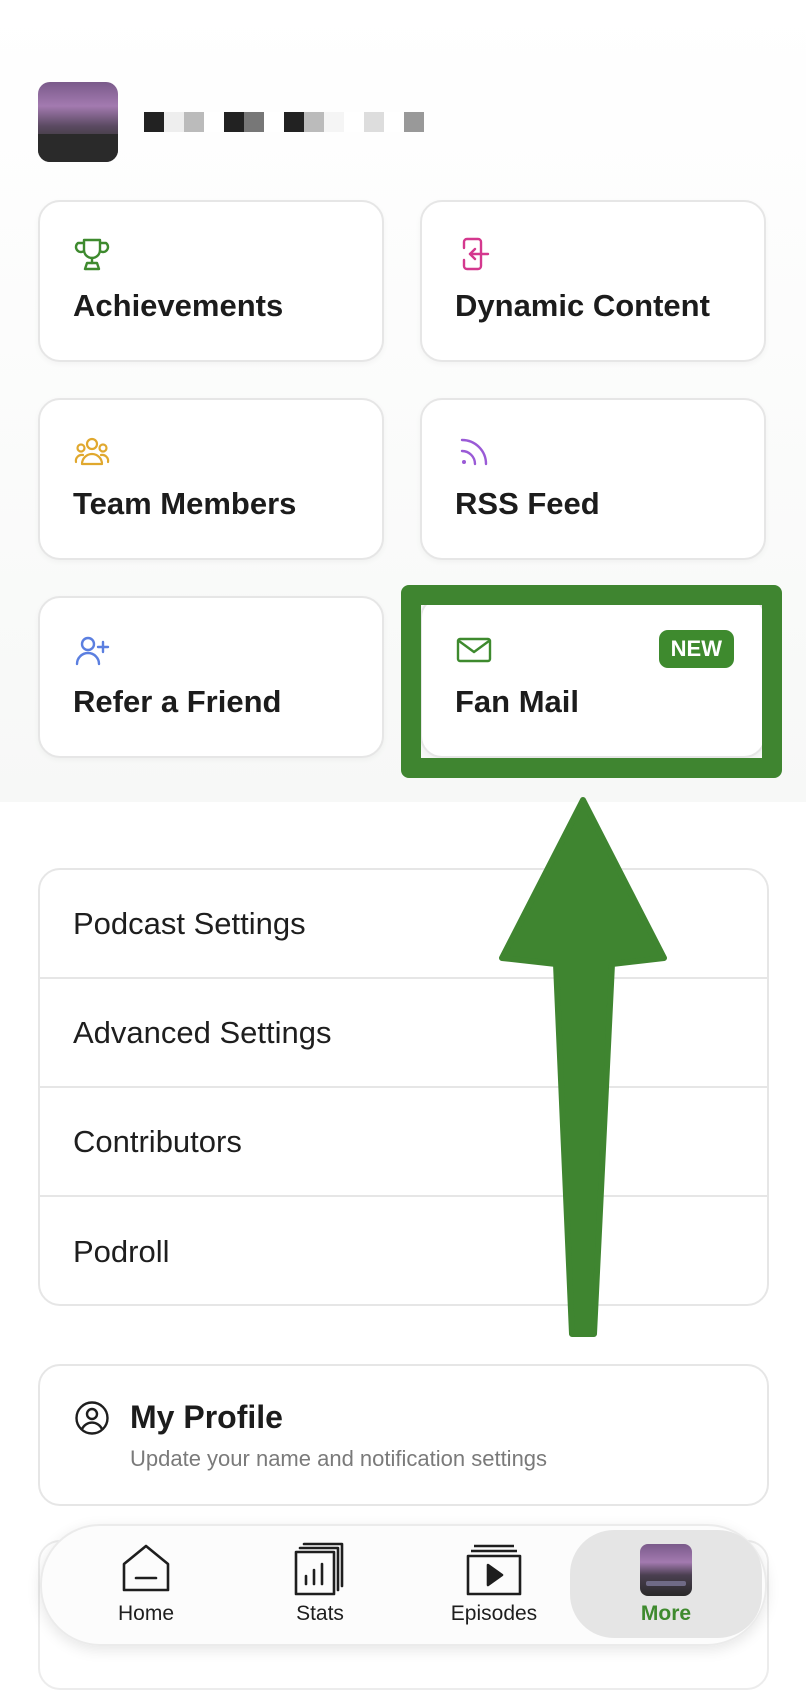 This screenshot has height=1690, width=806. I want to click on home-icon, so click(146, 1568).